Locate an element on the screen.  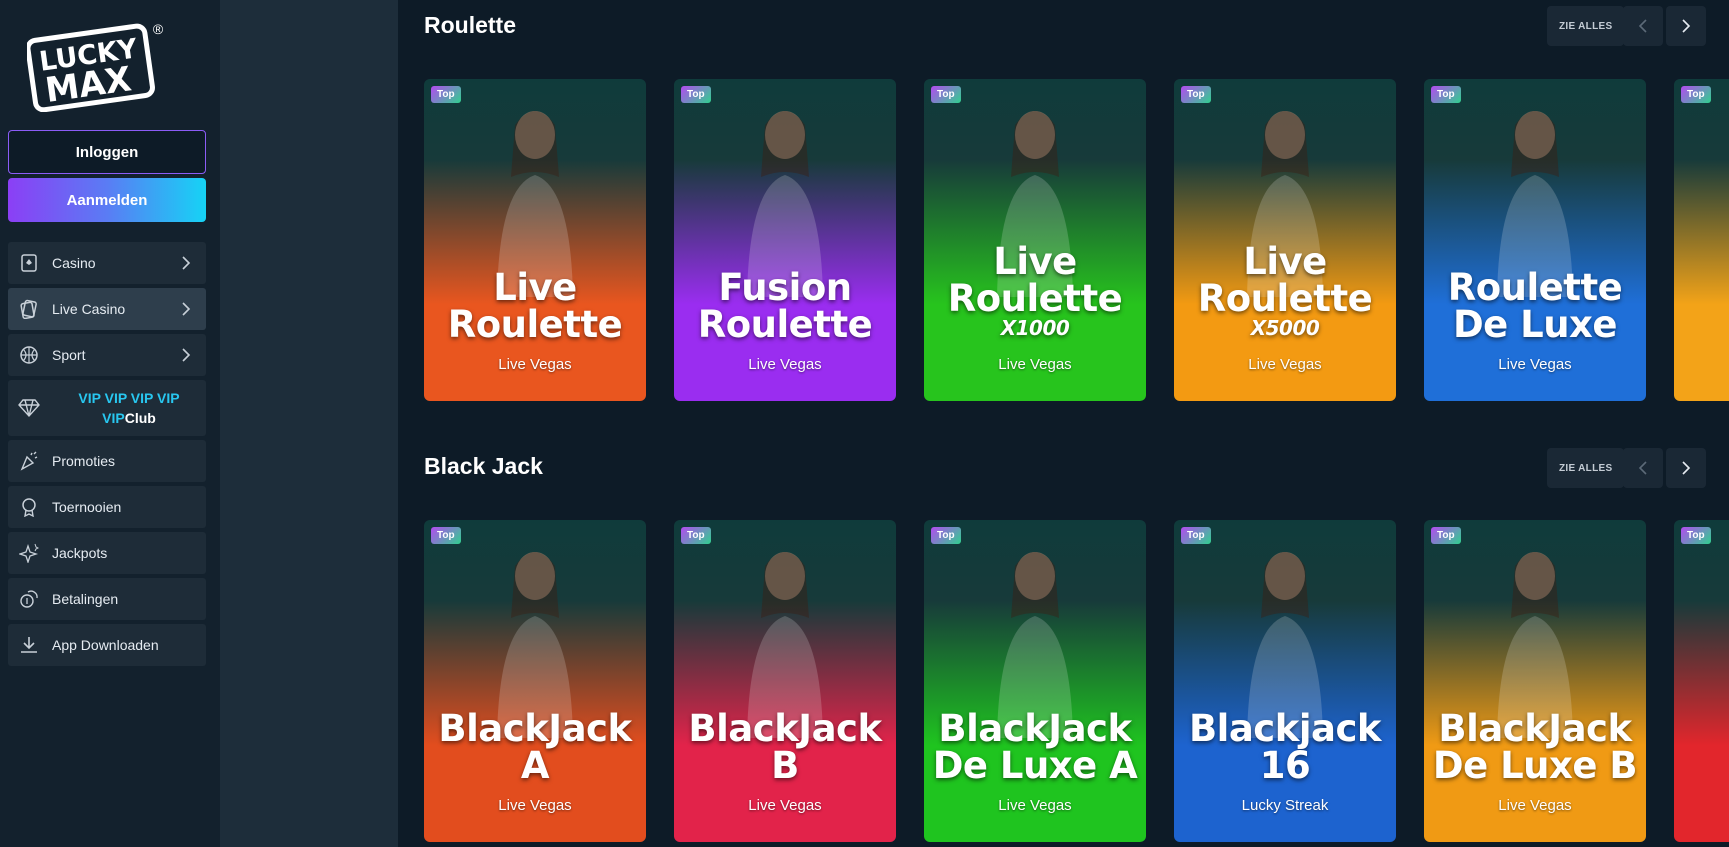
game-card: Top BlackJack B Live Vegas is located at coordinates (785, 681).